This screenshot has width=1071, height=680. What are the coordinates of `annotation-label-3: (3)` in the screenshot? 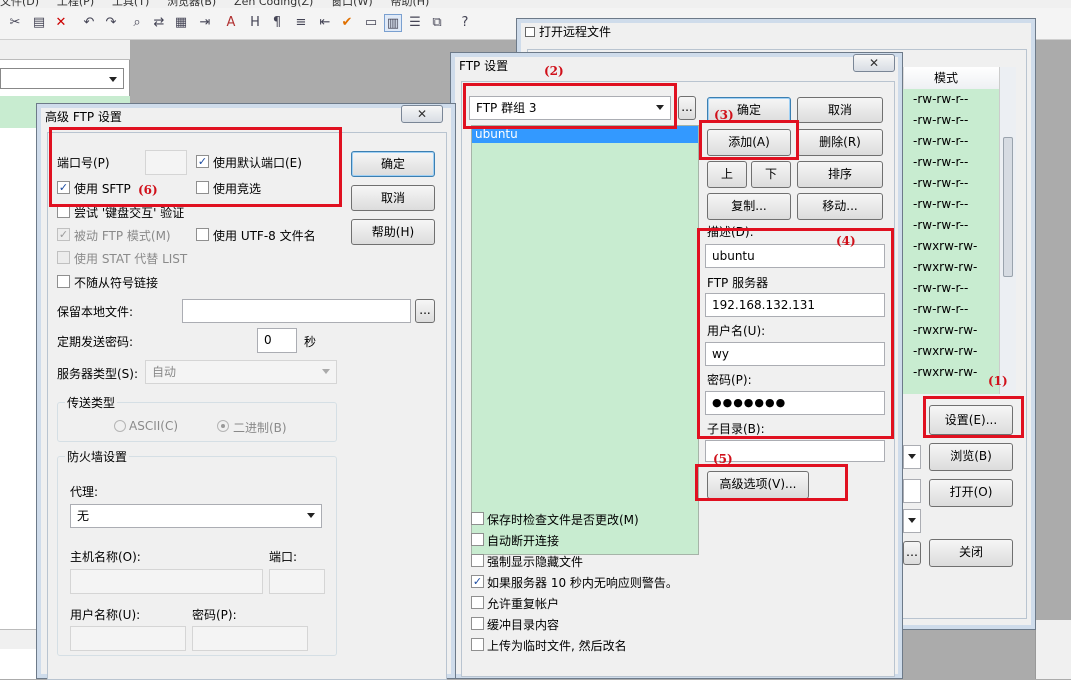 It's located at (724, 115).